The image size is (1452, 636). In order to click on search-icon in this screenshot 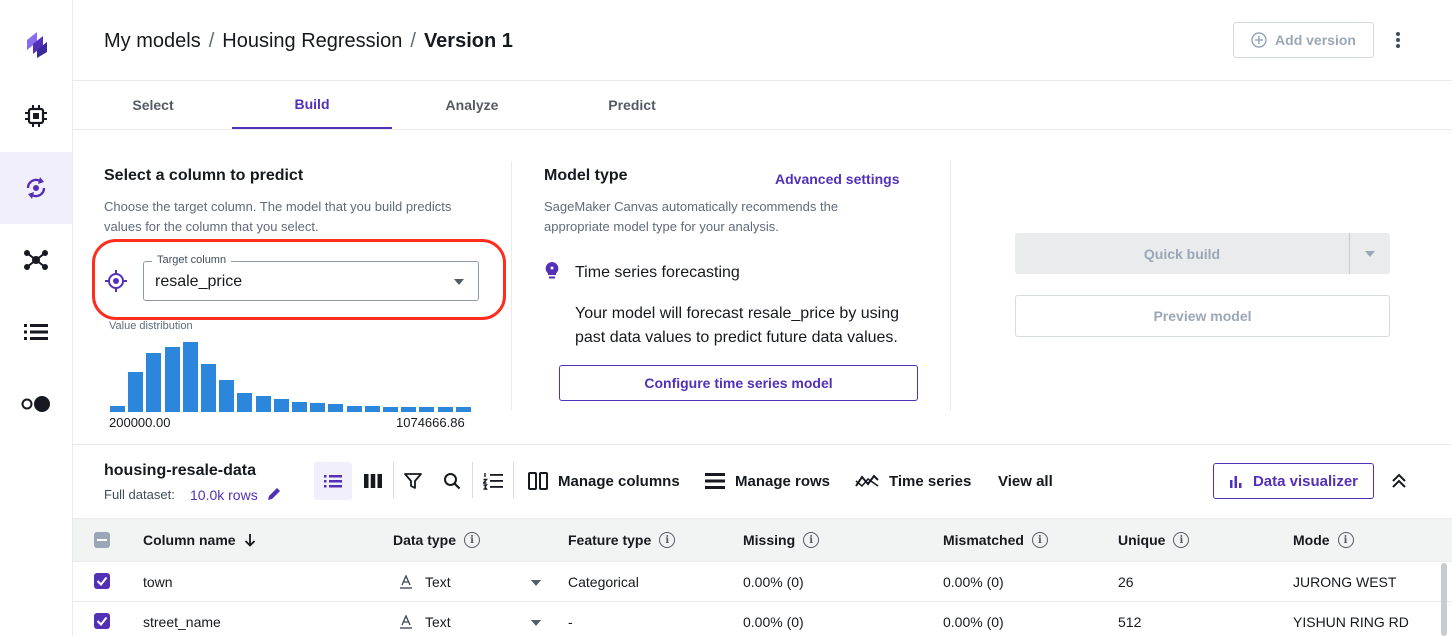, I will do `click(452, 481)`.